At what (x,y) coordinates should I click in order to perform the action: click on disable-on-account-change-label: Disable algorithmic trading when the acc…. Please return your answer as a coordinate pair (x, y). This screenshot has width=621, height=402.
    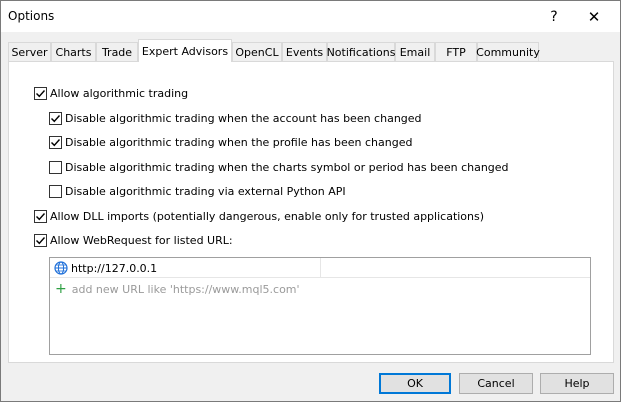
    Looking at the image, I should click on (243, 118).